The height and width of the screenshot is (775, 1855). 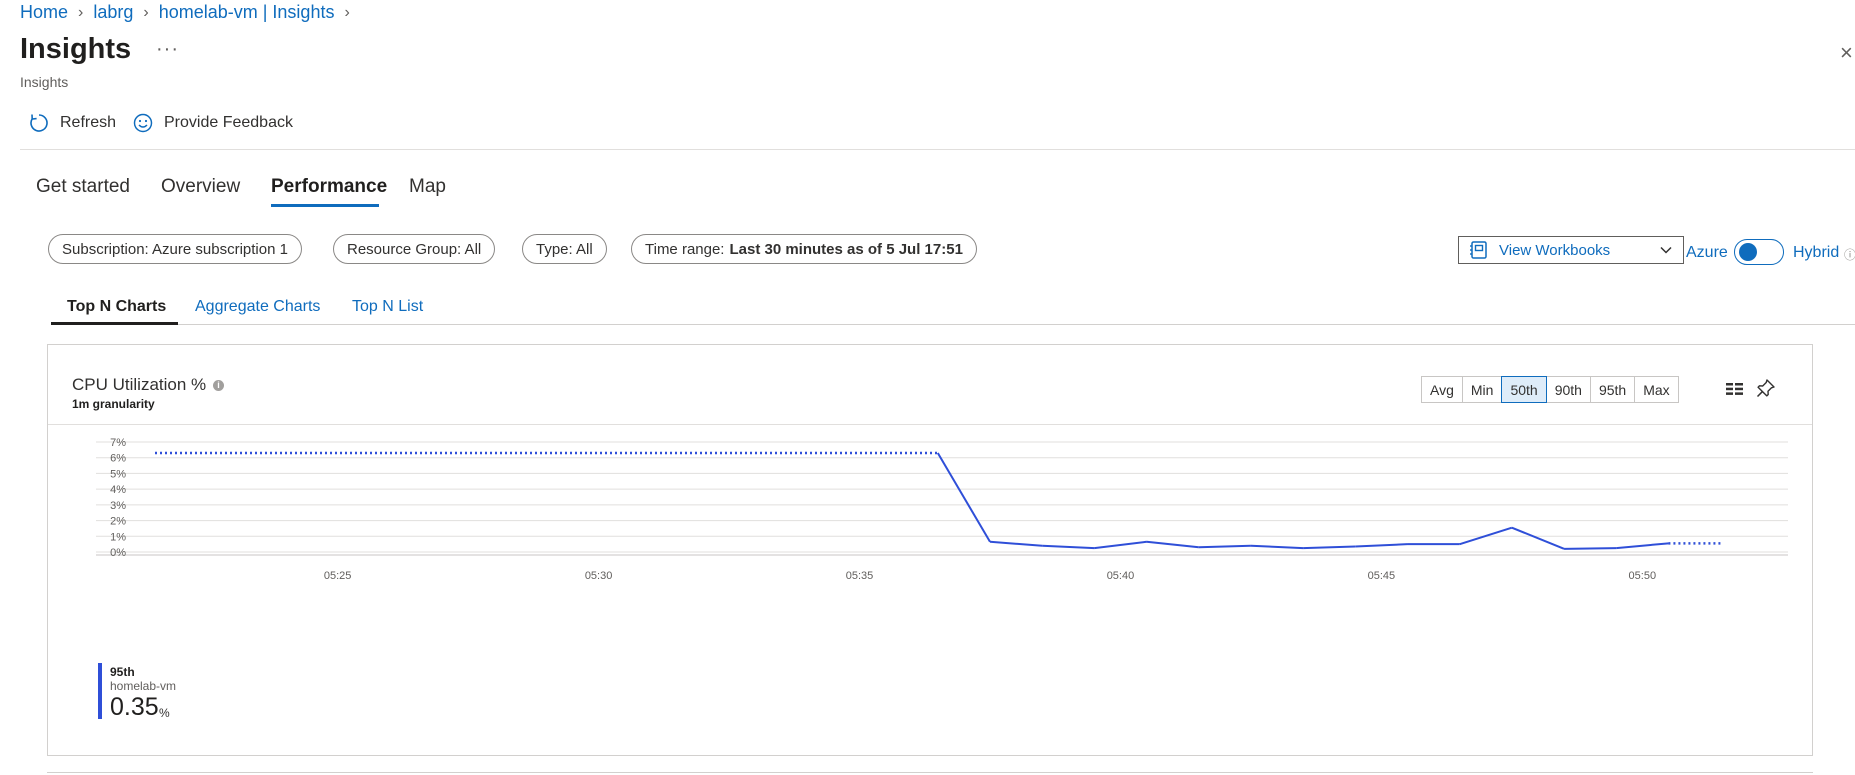 I want to click on type-filter: Type: All, so click(x=564, y=249).